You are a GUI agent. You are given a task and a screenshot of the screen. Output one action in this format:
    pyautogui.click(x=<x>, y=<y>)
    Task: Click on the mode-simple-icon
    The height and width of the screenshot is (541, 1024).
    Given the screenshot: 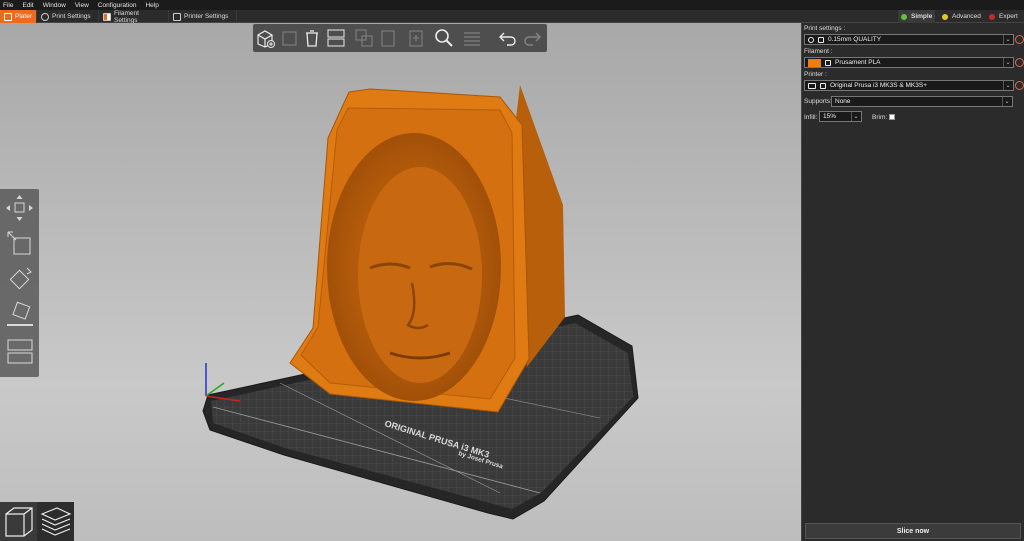 What is the action you would take?
    pyautogui.click(x=904, y=16)
    